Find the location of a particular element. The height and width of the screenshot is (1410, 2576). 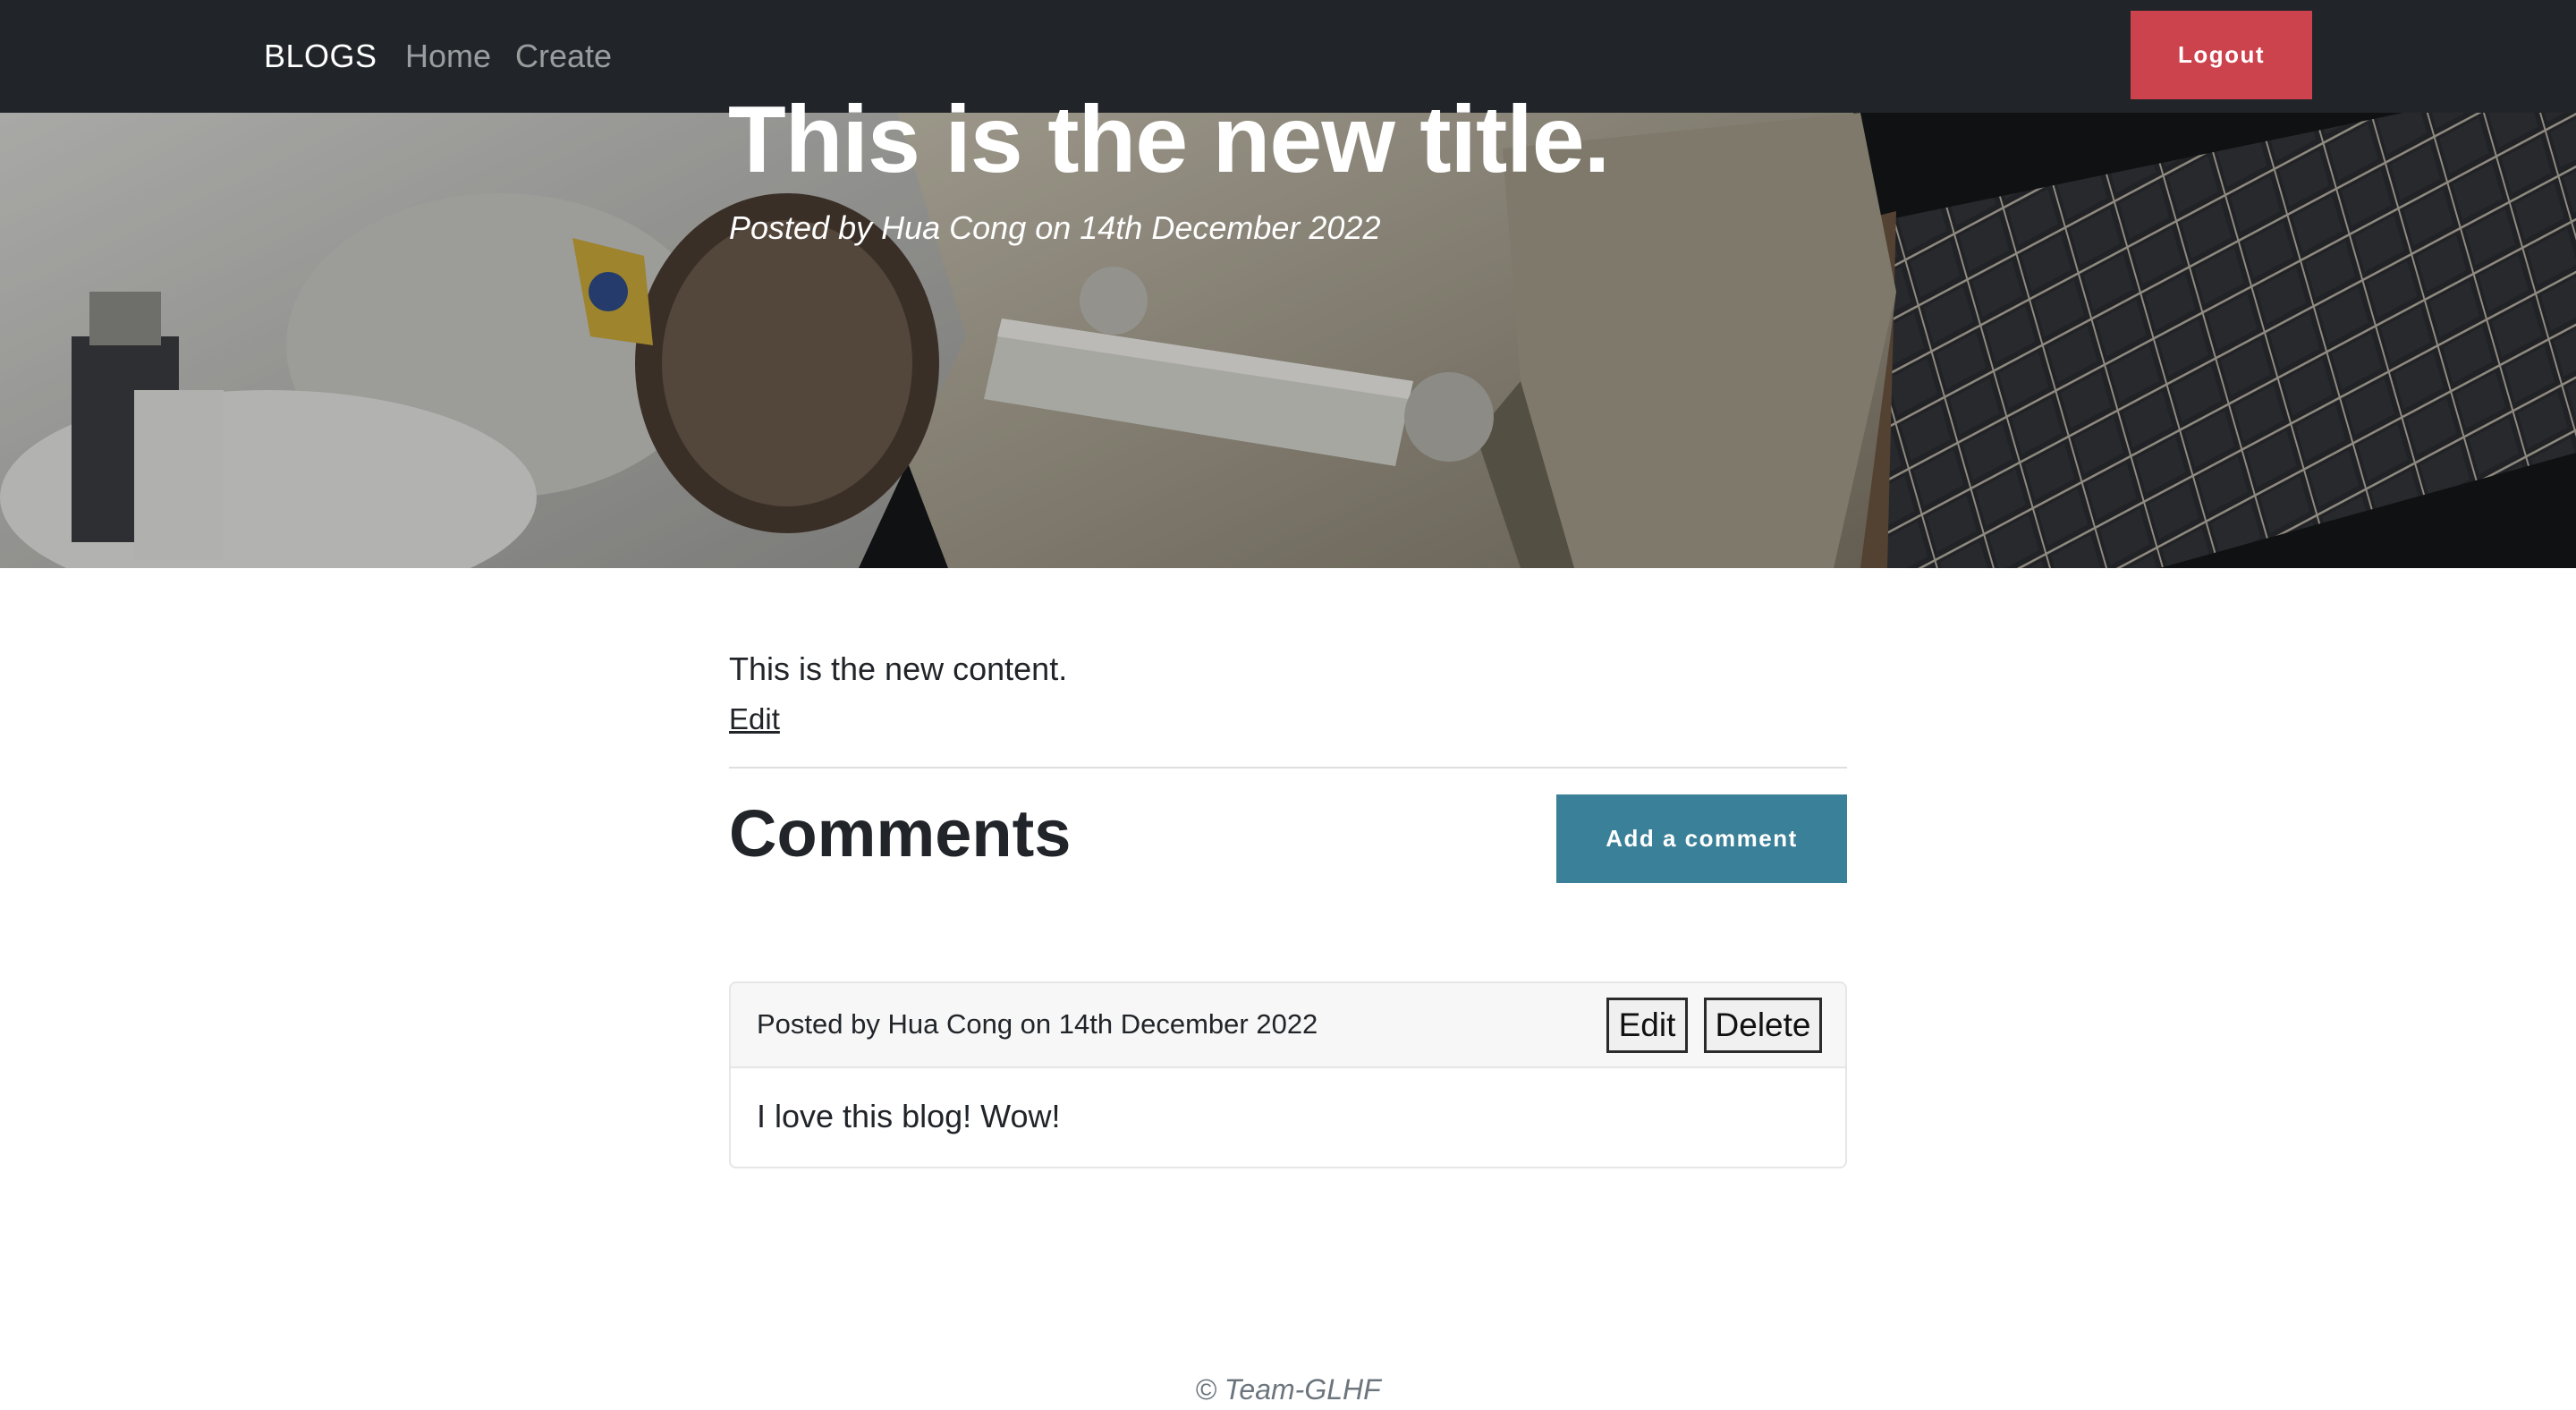

comments-heading: Comments is located at coordinates (900, 834).